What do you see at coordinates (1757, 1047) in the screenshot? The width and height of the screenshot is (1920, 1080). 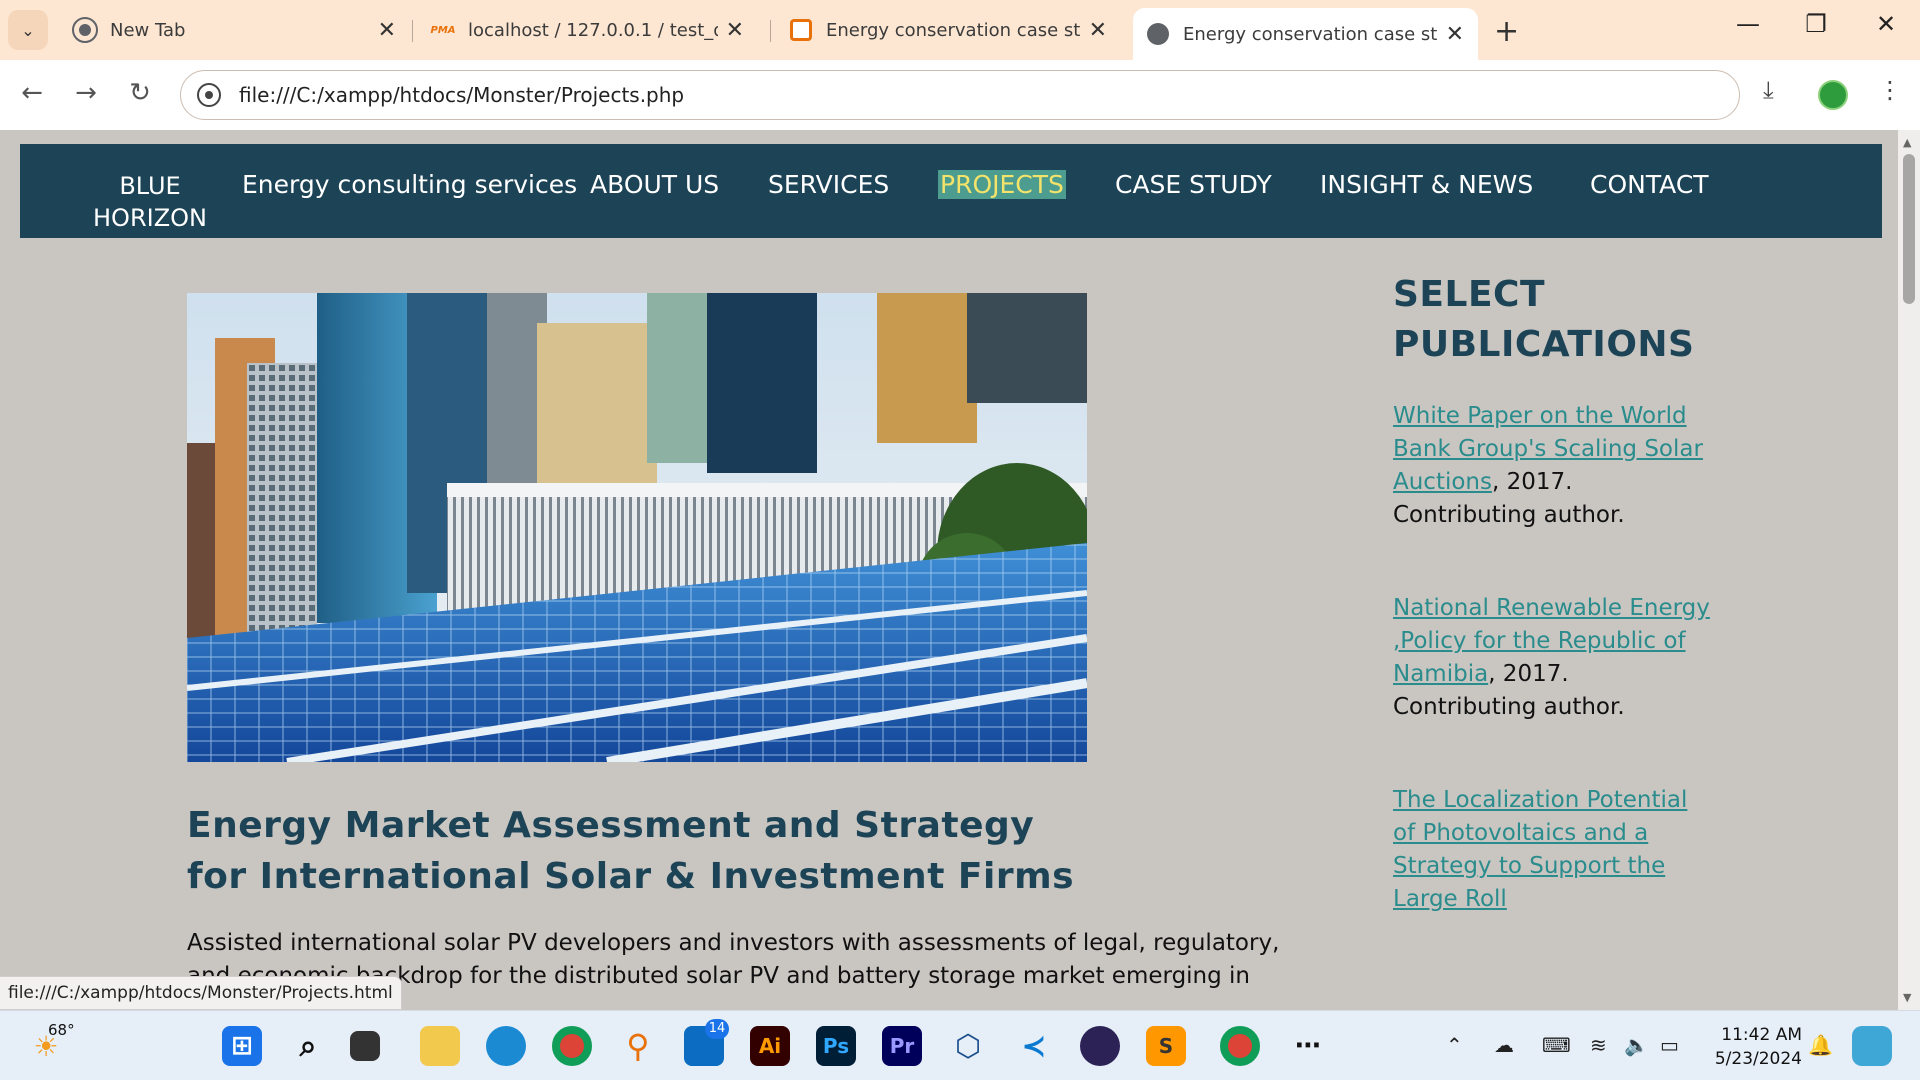 I see `taskbar-clock: 11:42 AM 5/23/2024` at bounding box center [1757, 1047].